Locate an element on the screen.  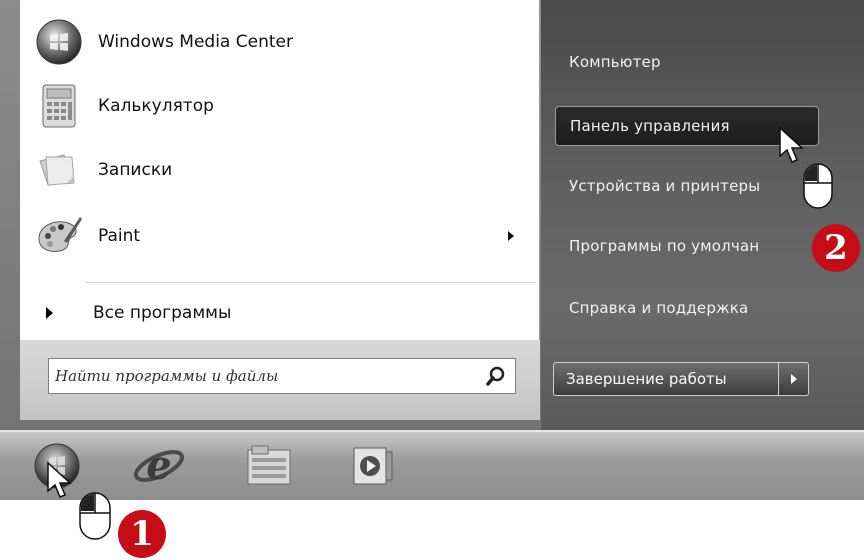
calculator-icon is located at coordinates (59, 106).